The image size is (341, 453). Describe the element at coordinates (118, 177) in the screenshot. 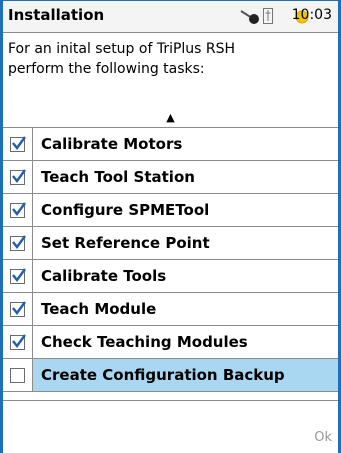

I see `task-label: Teach Tool Station` at that location.